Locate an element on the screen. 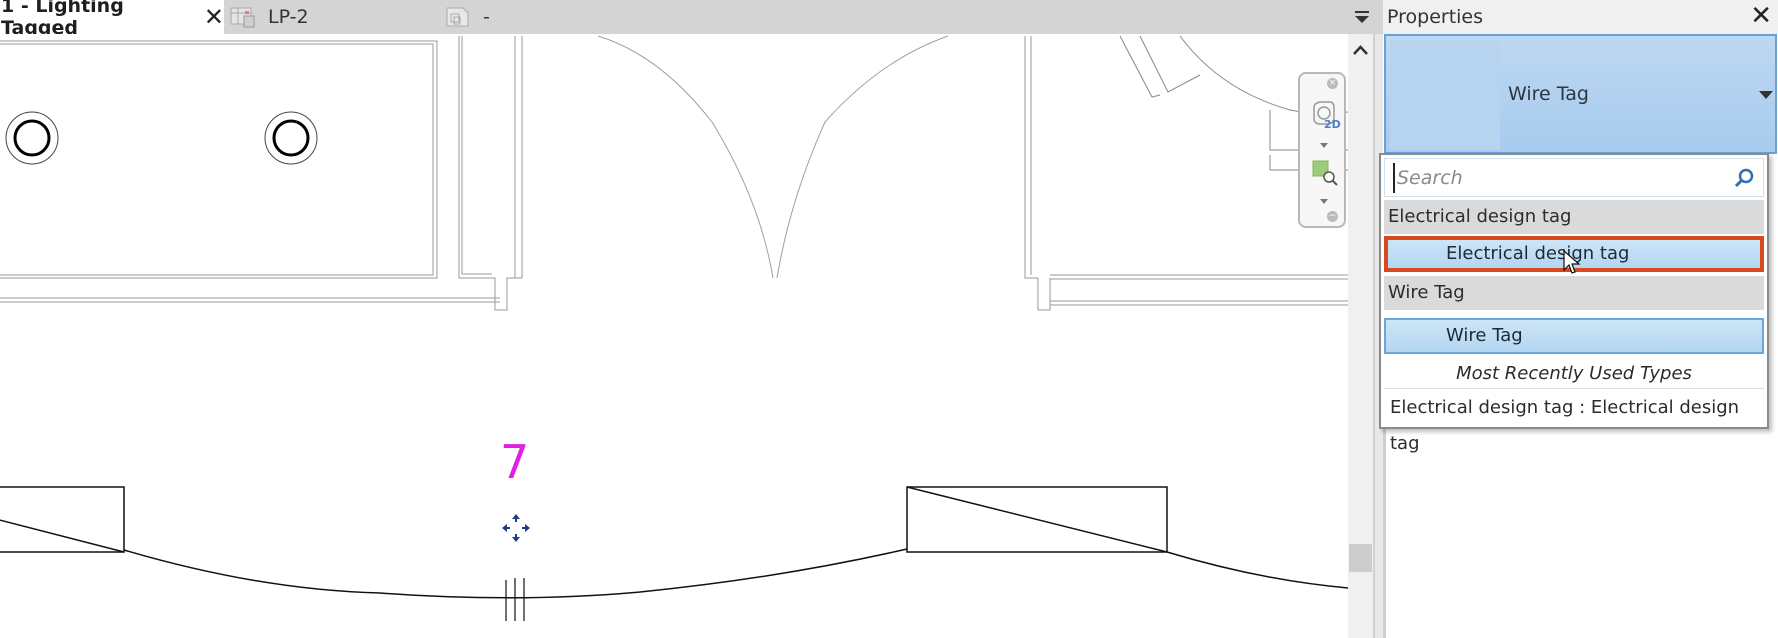  mru-item: Electrical design tag is located at coordinates (1574, 422).